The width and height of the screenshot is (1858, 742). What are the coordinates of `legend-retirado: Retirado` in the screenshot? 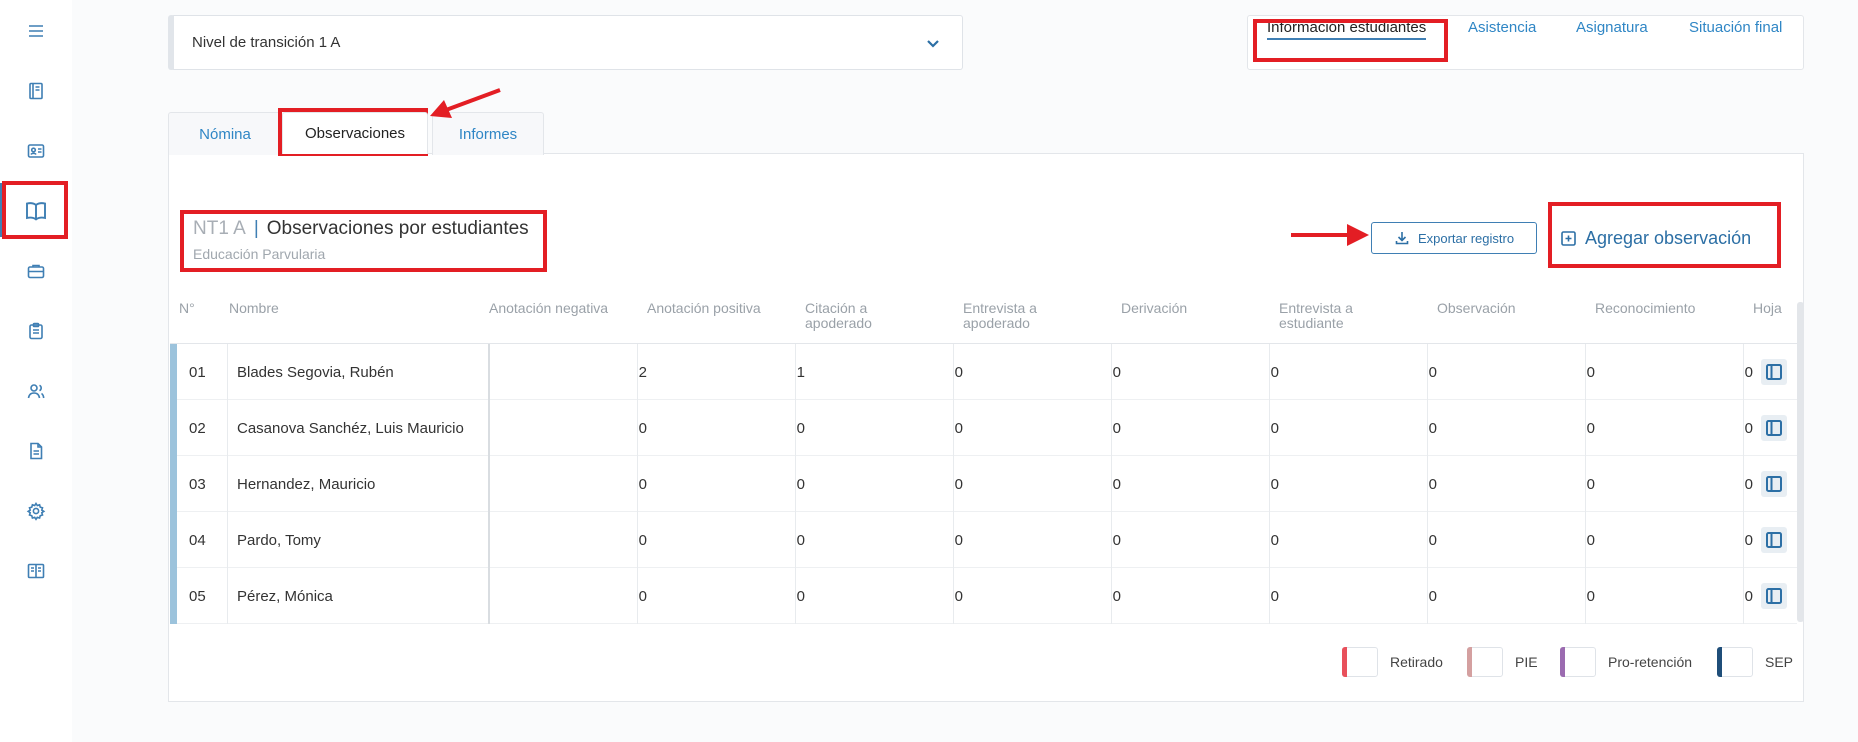 It's located at (1392, 662).